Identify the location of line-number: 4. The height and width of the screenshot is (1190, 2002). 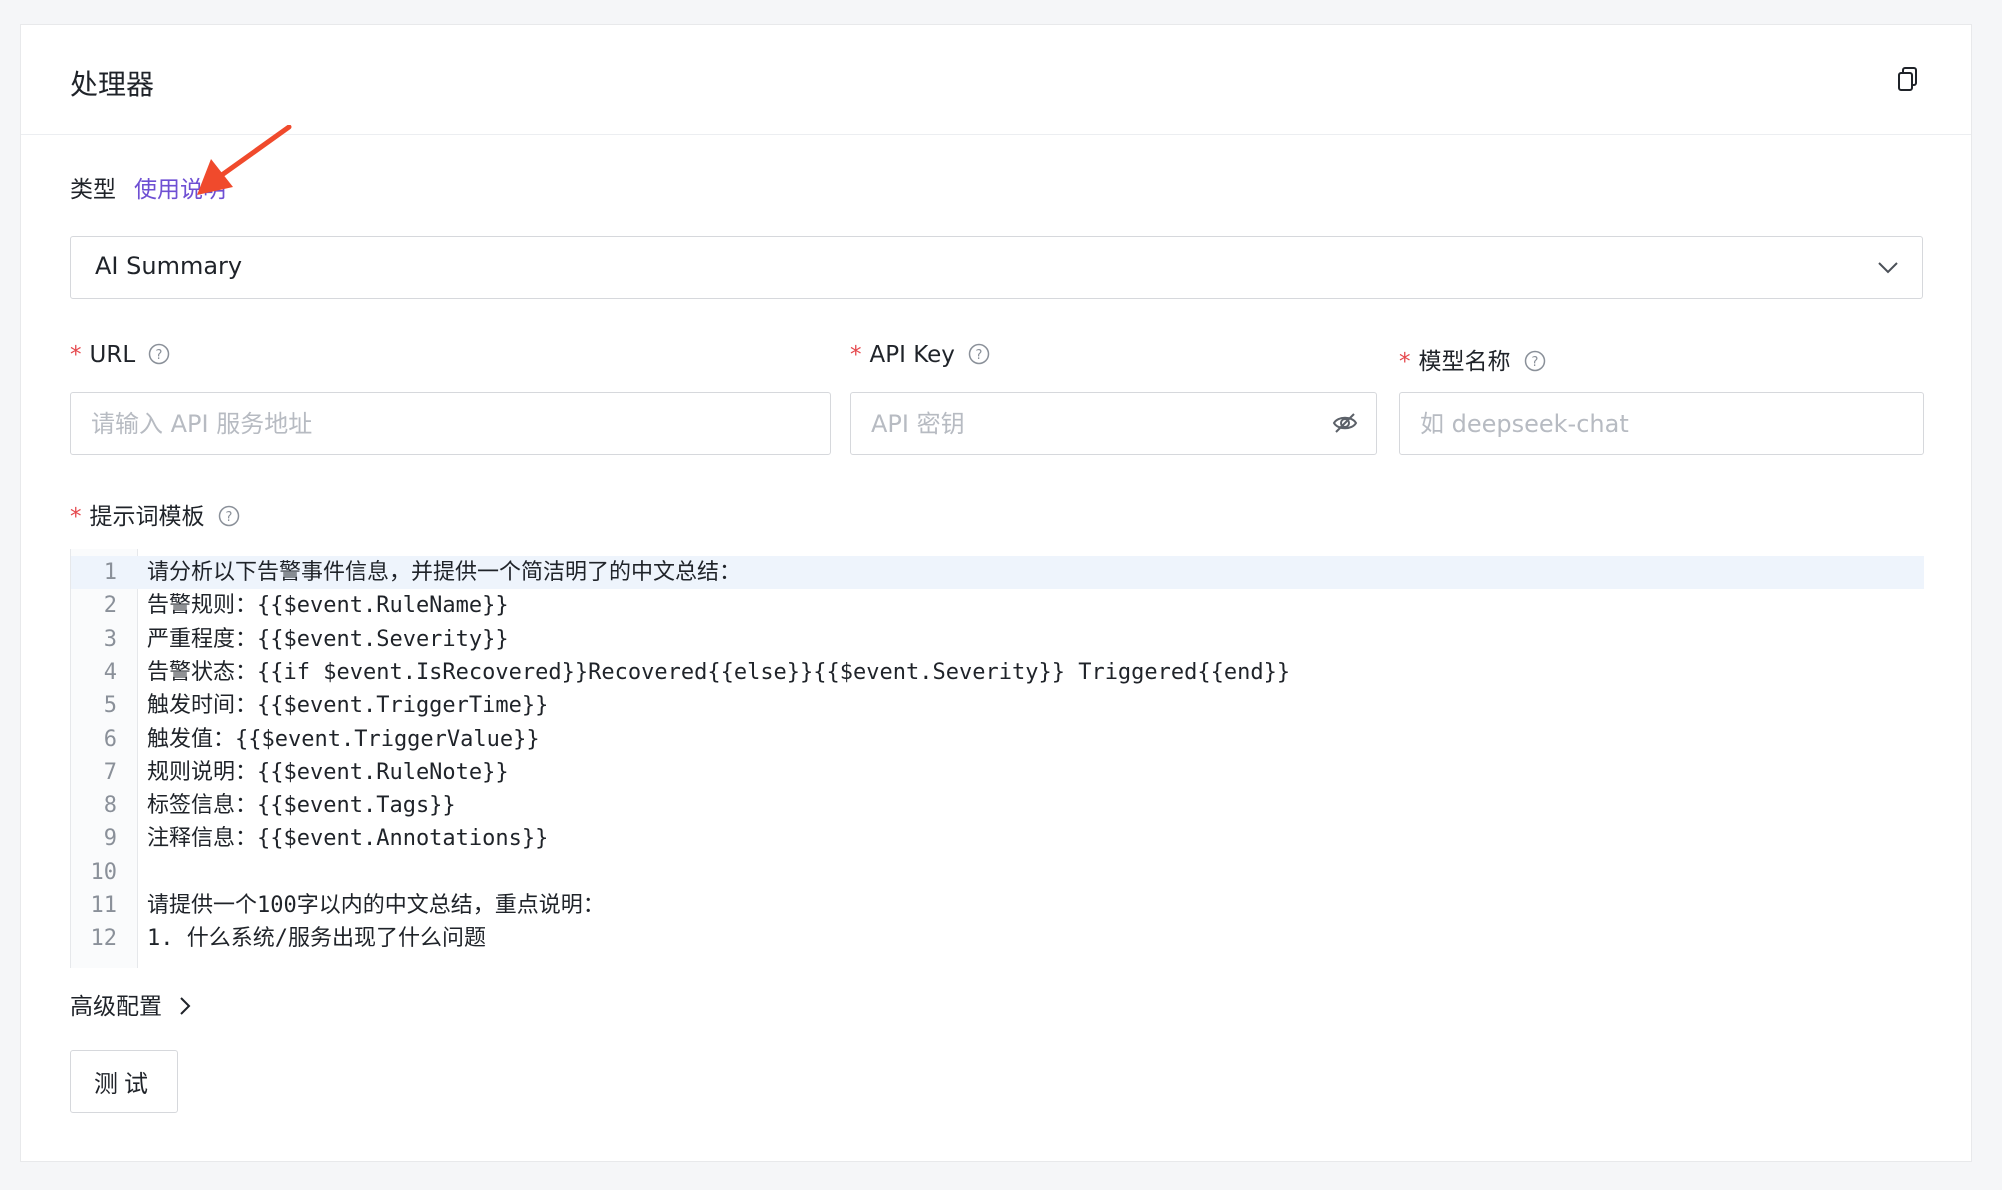
(110, 672).